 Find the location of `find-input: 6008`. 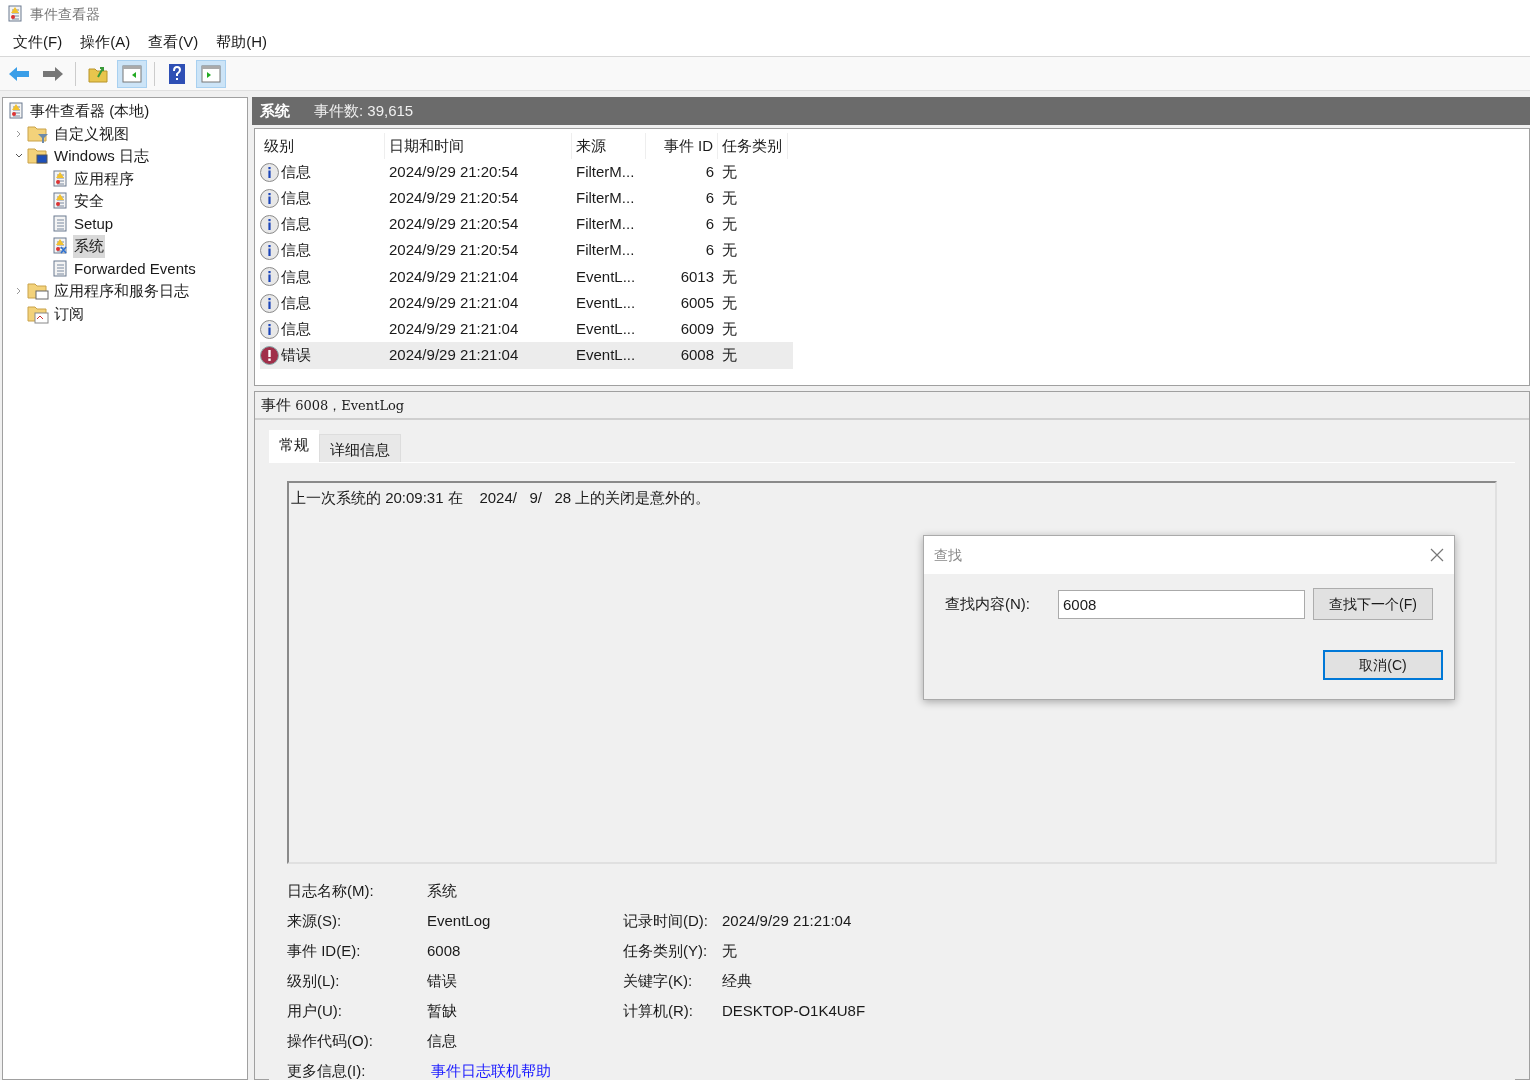

find-input: 6008 is located at coordinates (1181, 604).